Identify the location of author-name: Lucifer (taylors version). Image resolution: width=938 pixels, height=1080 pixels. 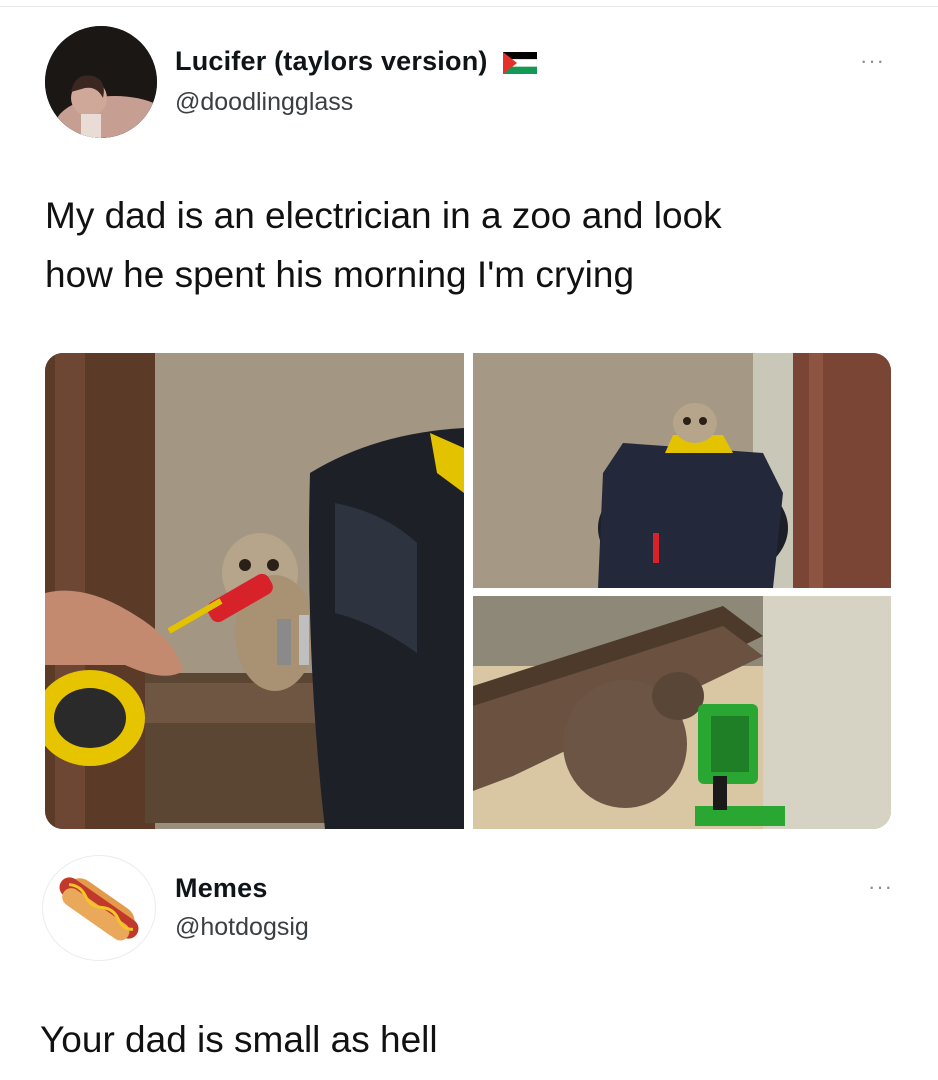
(356, 61).